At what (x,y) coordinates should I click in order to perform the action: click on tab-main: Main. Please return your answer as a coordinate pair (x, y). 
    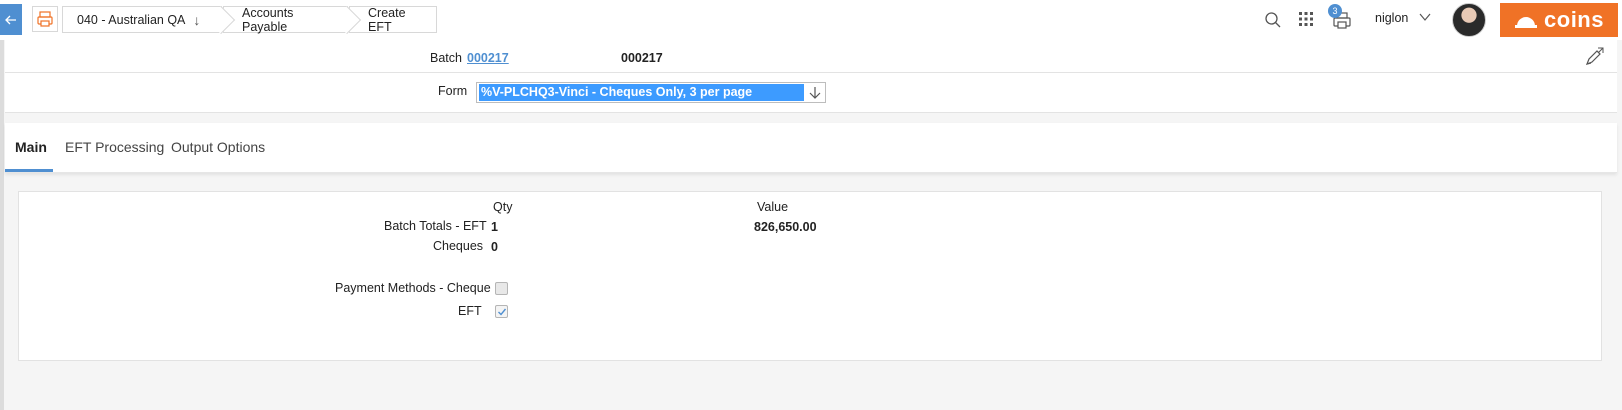
    Looking at the image, I should click on (31, 147).